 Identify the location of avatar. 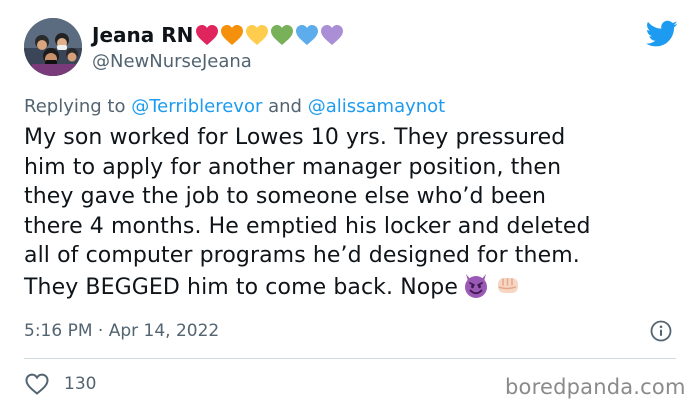
(53, 47).